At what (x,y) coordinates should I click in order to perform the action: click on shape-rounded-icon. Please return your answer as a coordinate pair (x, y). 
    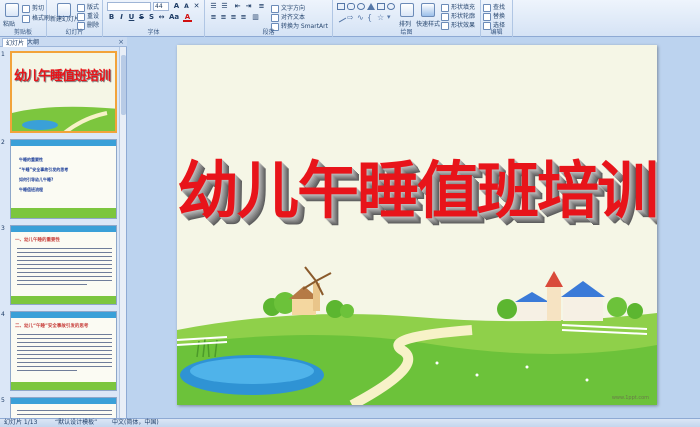
    Looking at the image, I should click on (351, 6).